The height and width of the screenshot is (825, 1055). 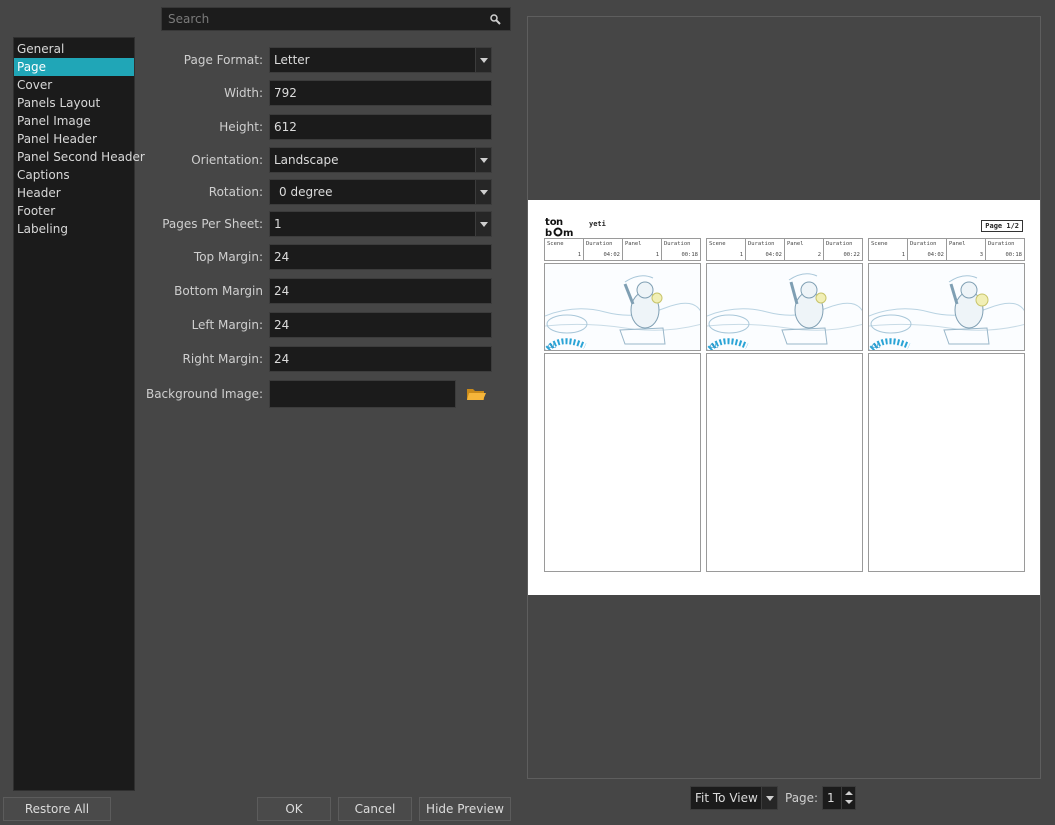 I want to click on sidebar-item-cover: Cover, so click(x=74, y=85).